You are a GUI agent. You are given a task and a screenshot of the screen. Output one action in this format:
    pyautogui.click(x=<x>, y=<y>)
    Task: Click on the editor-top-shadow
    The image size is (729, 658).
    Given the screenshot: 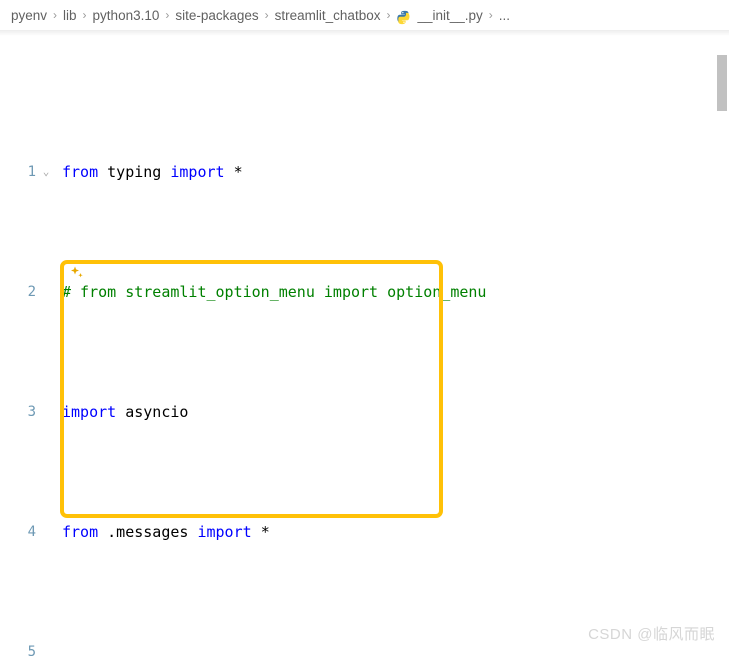 What is the action you would take?
    pyautogui.click(x=364, y=33)
    